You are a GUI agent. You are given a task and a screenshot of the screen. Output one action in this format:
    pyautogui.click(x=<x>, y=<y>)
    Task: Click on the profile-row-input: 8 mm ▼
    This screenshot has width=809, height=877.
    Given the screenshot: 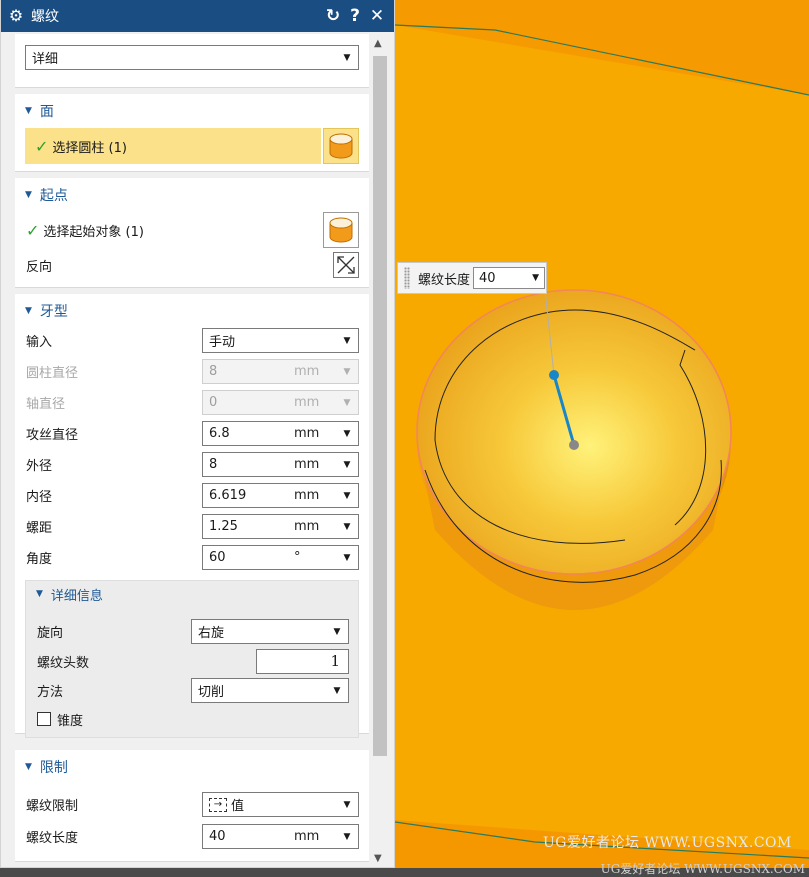 What is the action you would take?
    pyautogui.click(x=280, y=464)
    